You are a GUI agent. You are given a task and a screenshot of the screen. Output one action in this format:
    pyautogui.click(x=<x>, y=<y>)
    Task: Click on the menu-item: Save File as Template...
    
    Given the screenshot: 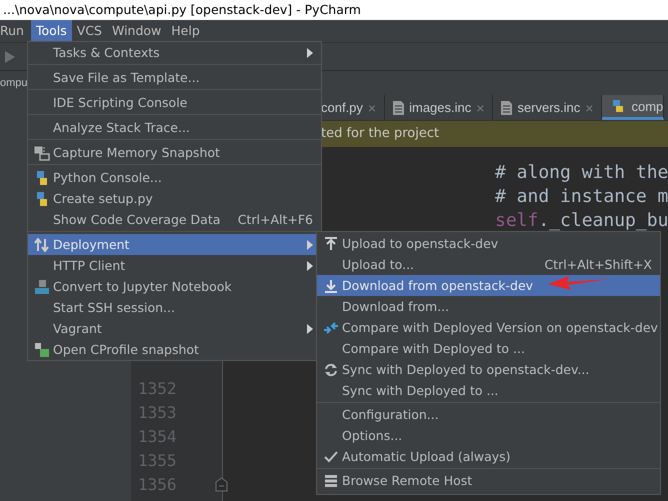 What is the action you would take?
    pyautogui.click(x=174, y=77)
    